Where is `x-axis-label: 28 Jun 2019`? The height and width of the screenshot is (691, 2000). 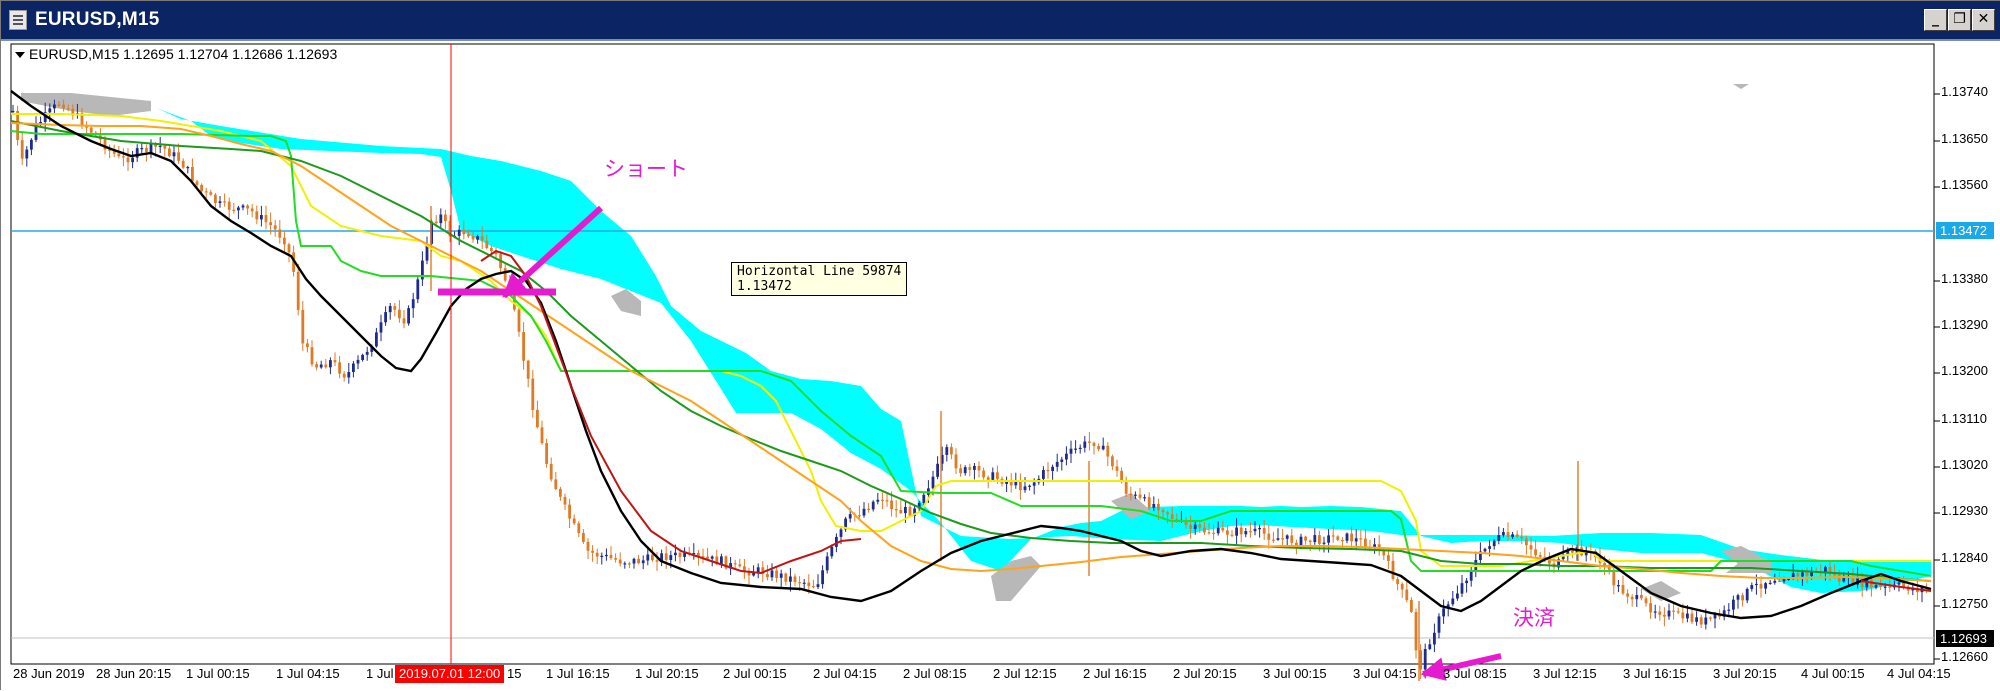 x-axis-label: 28 Jun 2019 is located at coordinates (49, 673).